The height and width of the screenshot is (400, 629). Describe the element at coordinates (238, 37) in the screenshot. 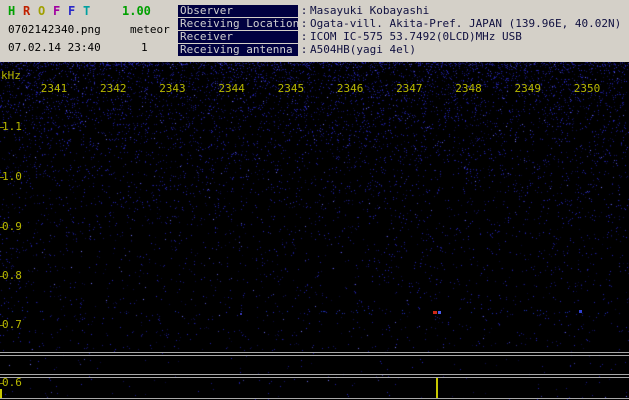

I see `info-label: Receiver` at that location.